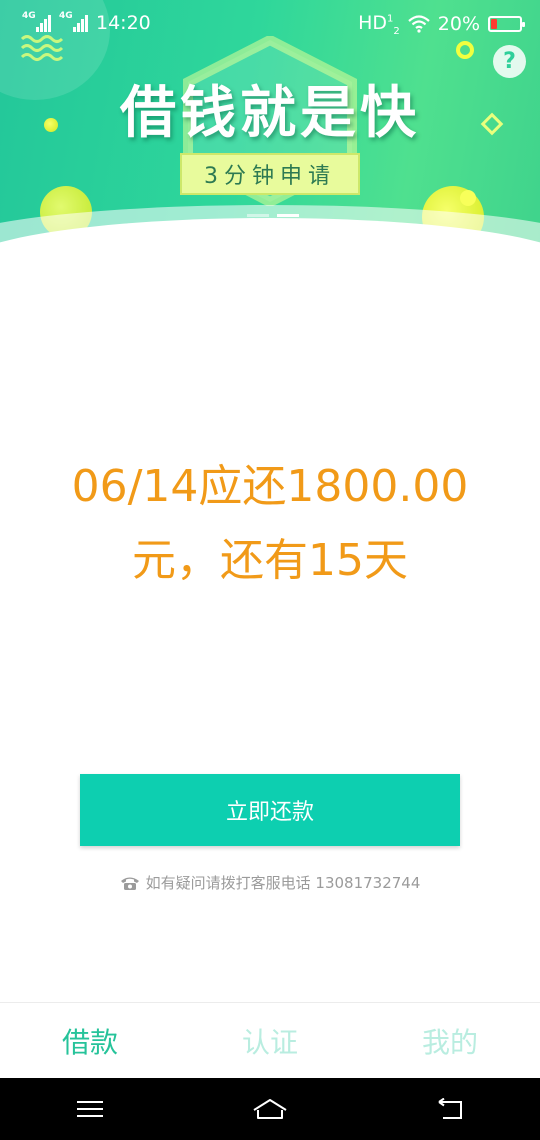 This screenshot has height=1140, width=540. I want to click on tab-verify: 认证, so click(270, 1040).